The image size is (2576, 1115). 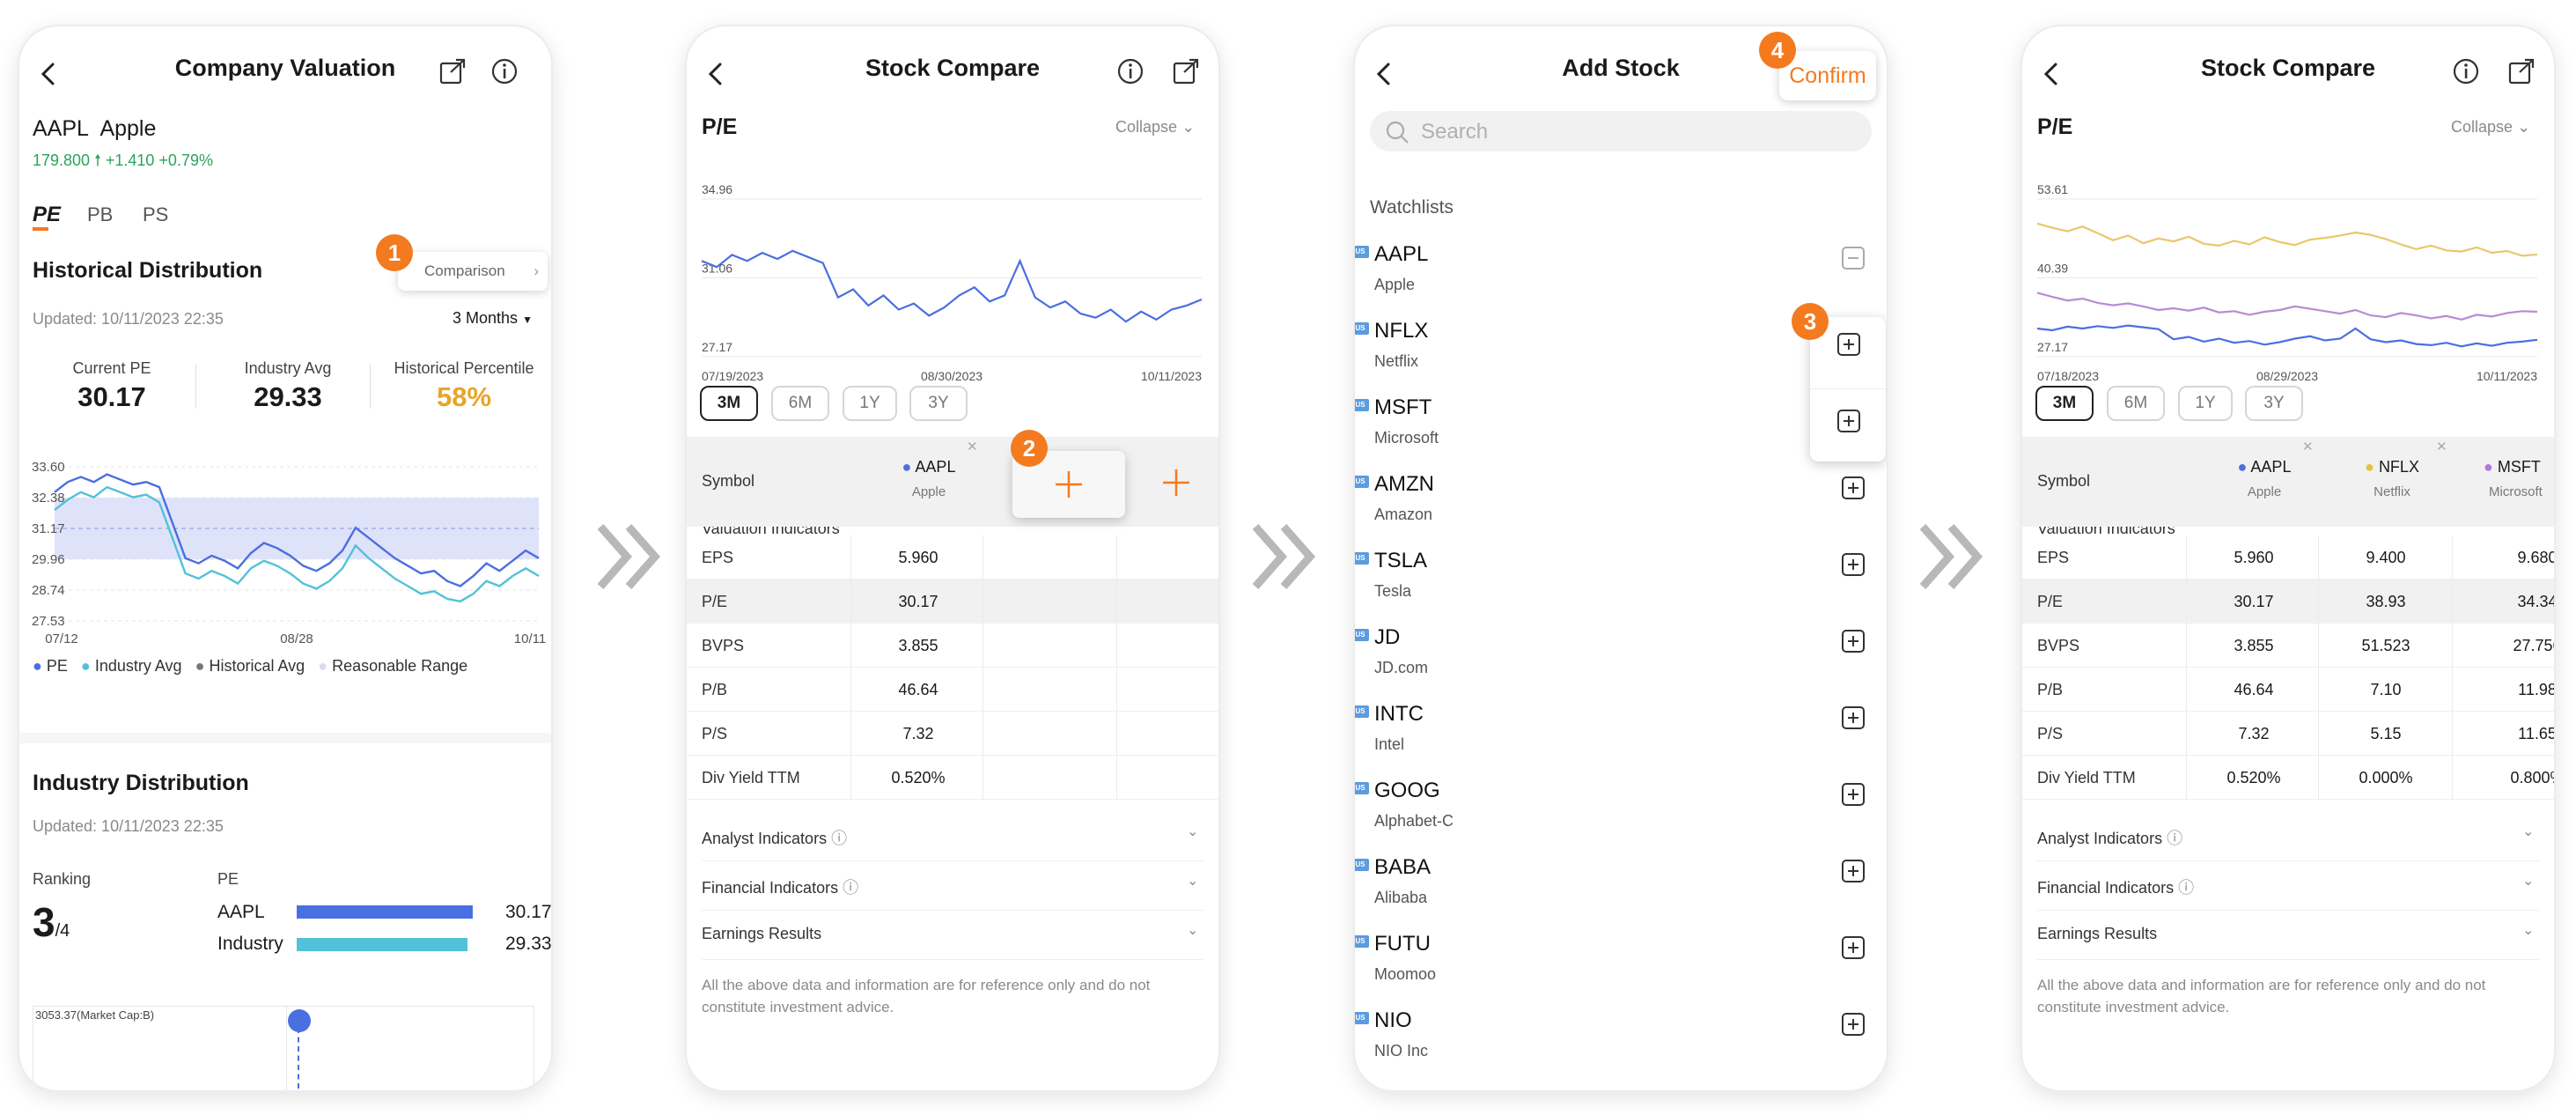 What do you see at coordinates (2516, 492) in the screenshot?
I see `column-name: Microsoft` at bounding box center [2516, 492].